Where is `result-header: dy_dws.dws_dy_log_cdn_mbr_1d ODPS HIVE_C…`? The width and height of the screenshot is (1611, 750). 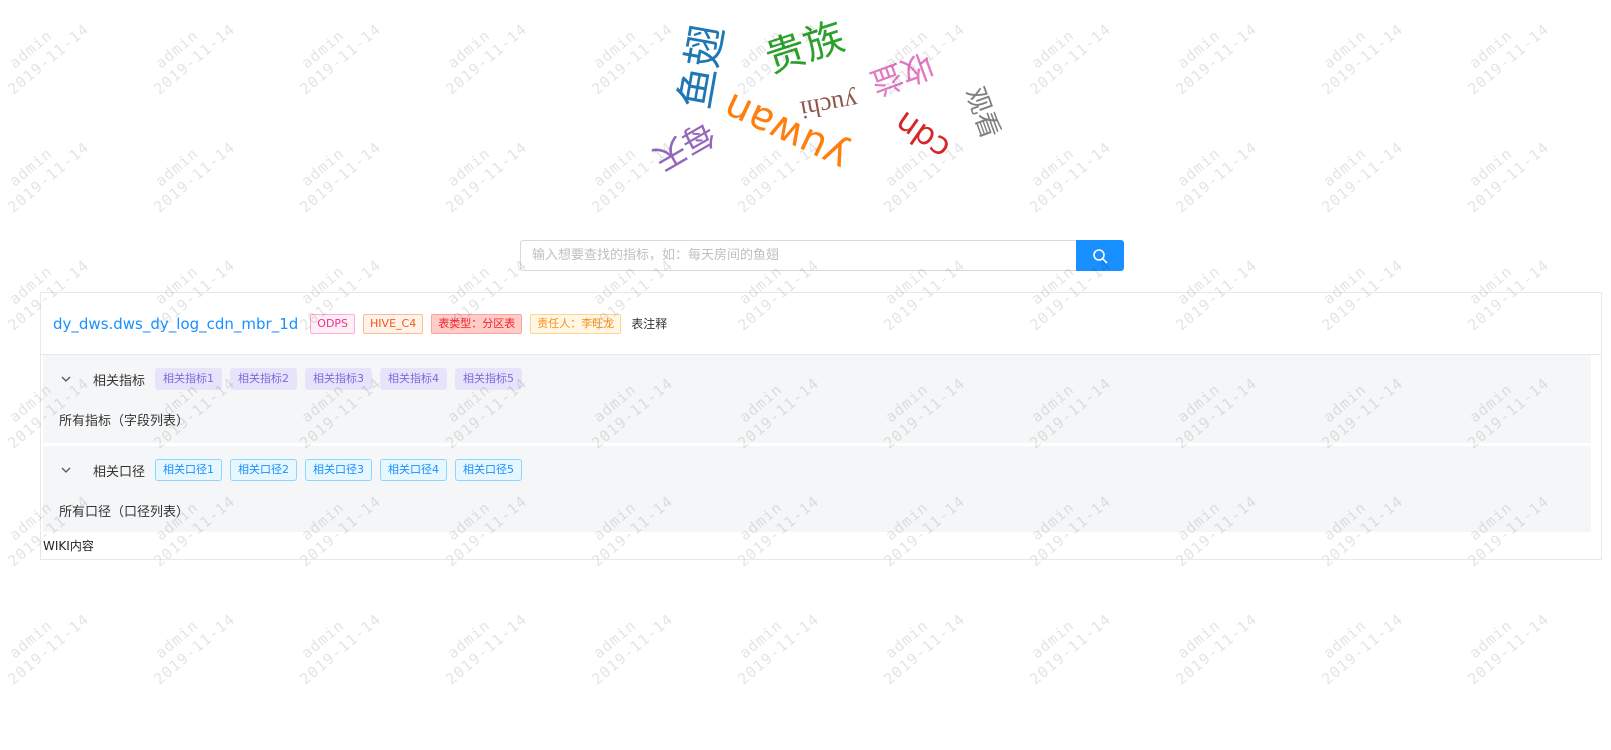 result-header: dy_dws.dws_dy_log_cdn_mbr_1d ODPS HIVE_C… is located at coordinates (821, 324).